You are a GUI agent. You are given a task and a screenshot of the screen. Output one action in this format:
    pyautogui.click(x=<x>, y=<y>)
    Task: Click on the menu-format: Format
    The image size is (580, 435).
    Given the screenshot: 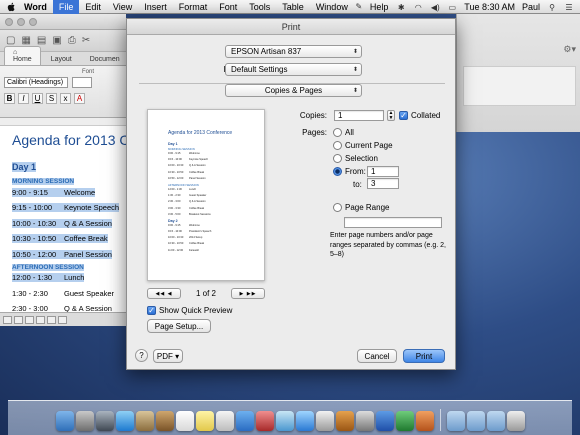 What is the action you would take?
    pyautogui.click(x=193, y=7)
    